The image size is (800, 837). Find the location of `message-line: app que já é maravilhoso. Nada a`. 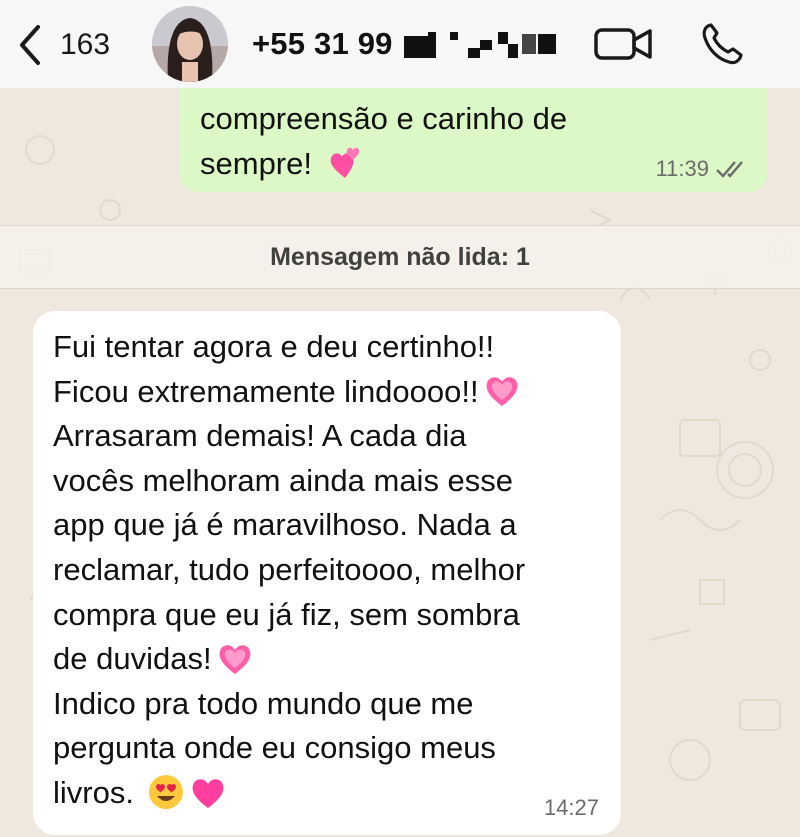

message-line: app que já é maravilhoso. Nada a is located at coordinates (285, 525).